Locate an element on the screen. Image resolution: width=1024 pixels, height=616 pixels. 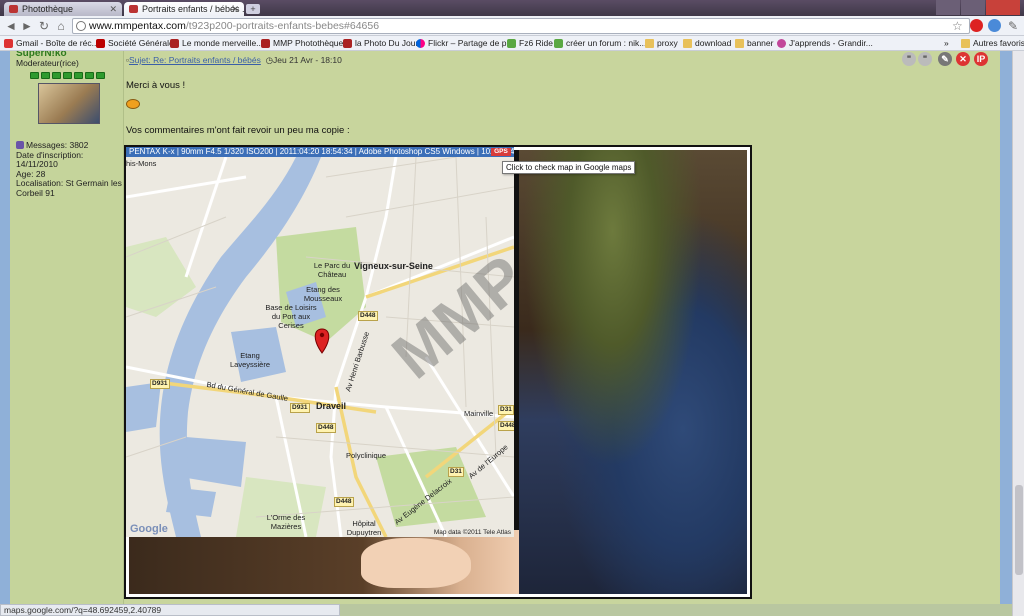
vertical-scrollbar is located at coordinates (1018, 333).